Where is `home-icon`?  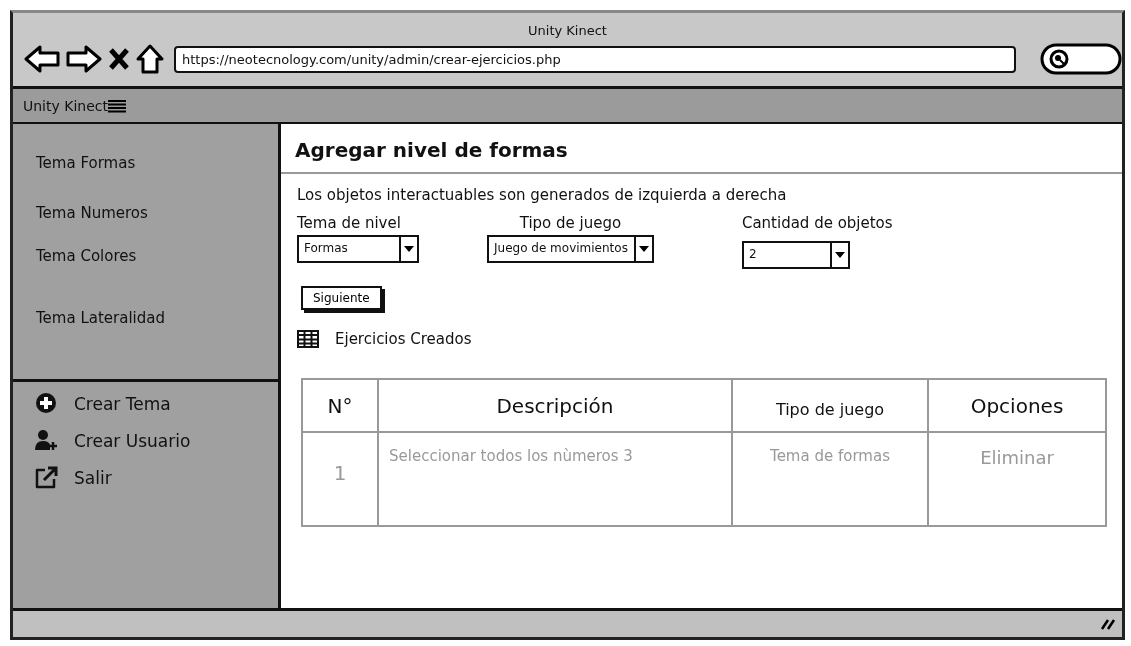
home-icon is located at coordinates (150, 59).